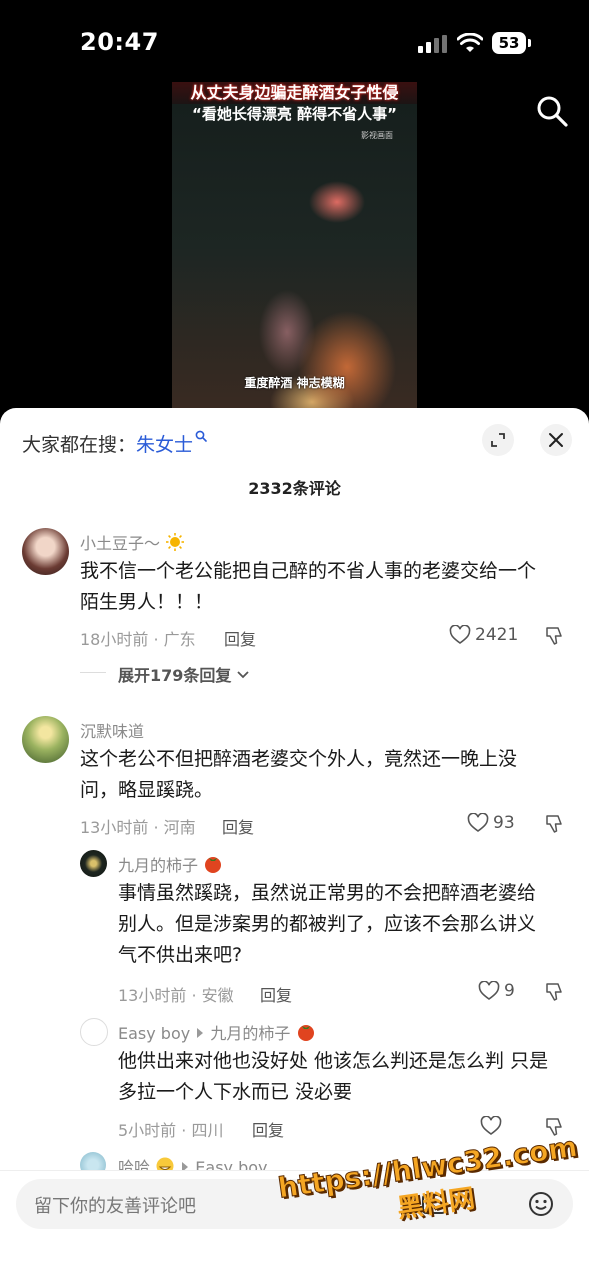  What do you see at coordinates (294, 488) in the screenshot?
I see `comment-count: 2332条评论` at bounding box center [294, 488].